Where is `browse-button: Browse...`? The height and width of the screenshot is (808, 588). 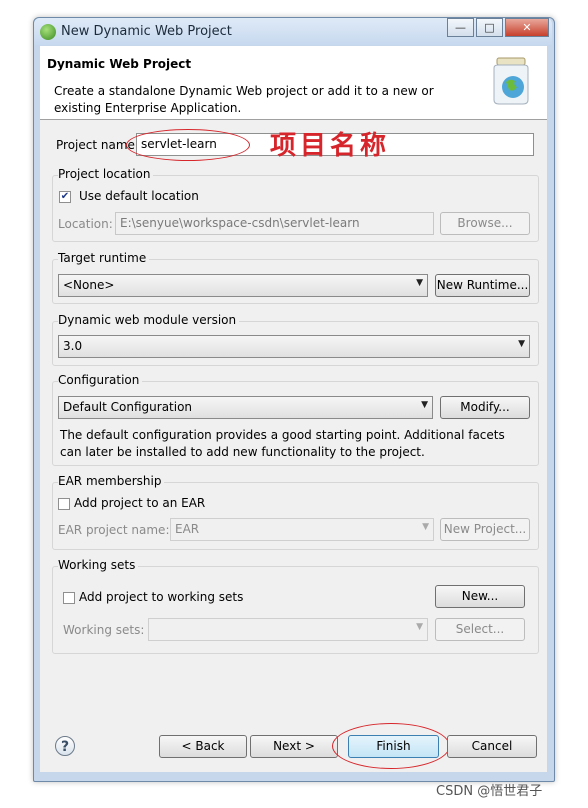 browse-button: Browse... is located at coordinates (485, 223).